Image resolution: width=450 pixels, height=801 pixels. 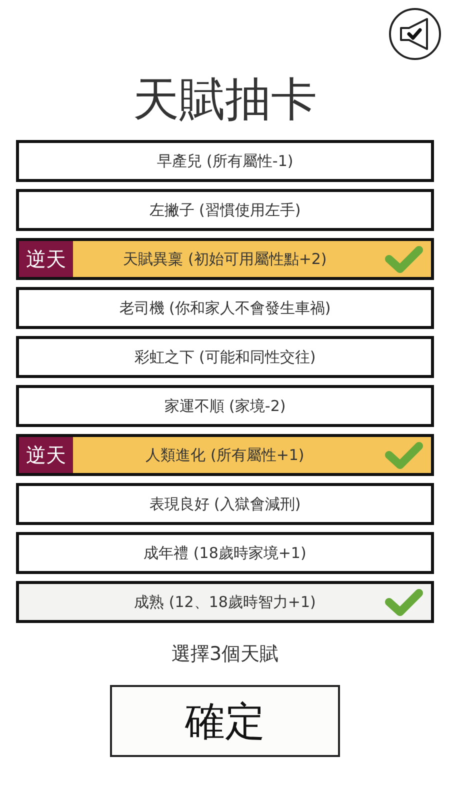 I want to click on talent-card: 表現良好 (入獄會減刑), so click(x=225, y=504).